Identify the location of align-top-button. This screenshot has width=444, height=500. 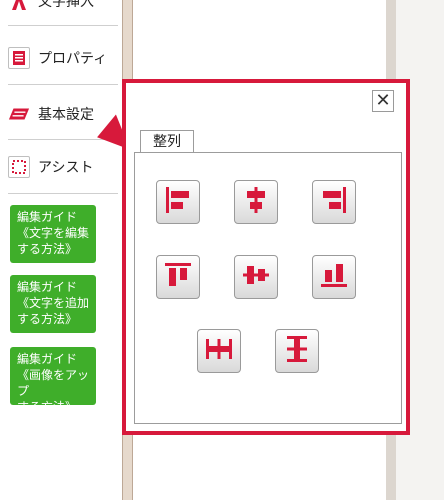
(178, 277).